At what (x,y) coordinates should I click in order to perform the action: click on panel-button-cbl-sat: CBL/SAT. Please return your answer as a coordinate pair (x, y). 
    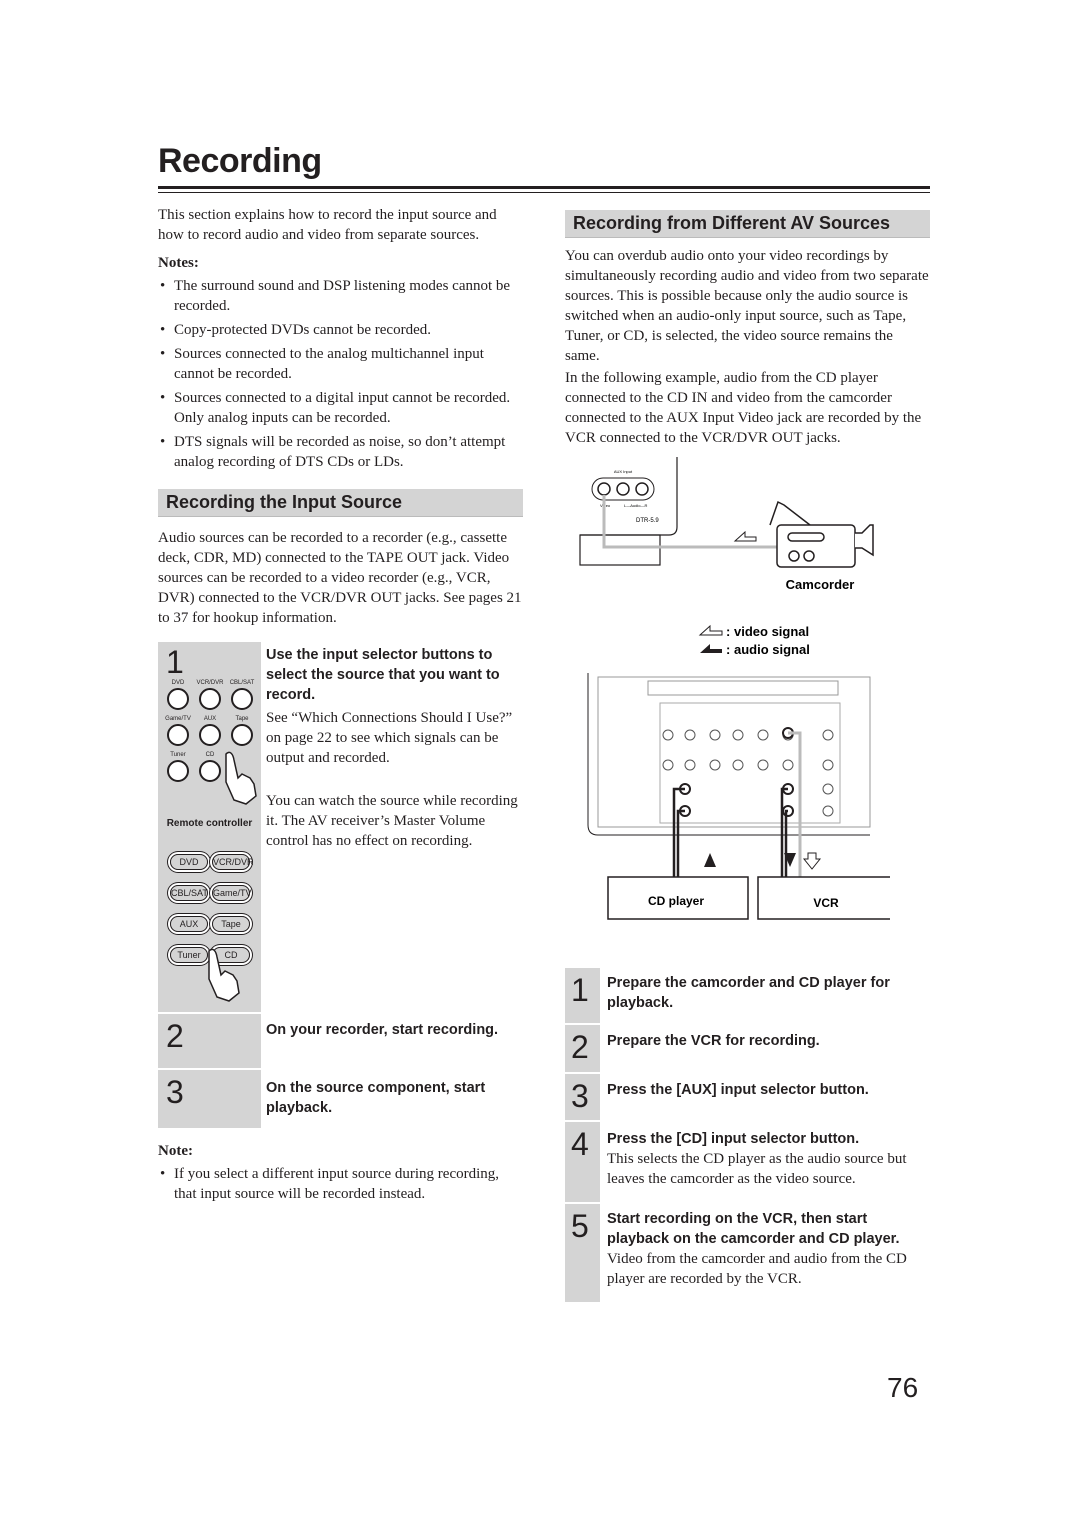
    Looking at the image, I should click on (242, 696).